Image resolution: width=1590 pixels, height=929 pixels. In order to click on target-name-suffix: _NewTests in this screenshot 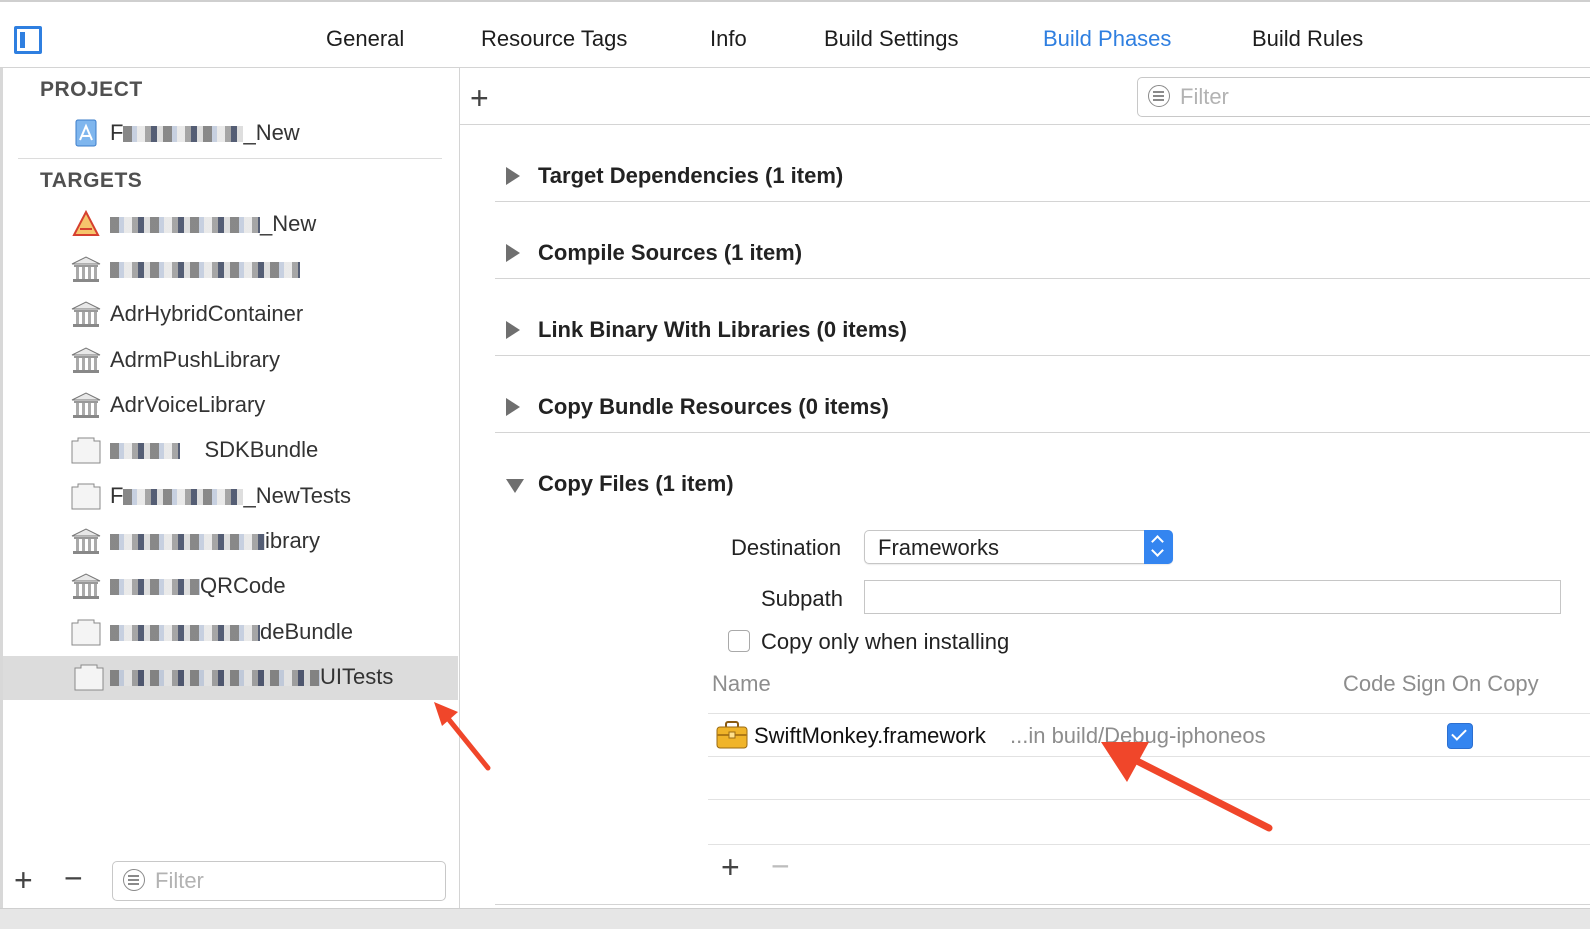, I will do `click(297, 495)`.